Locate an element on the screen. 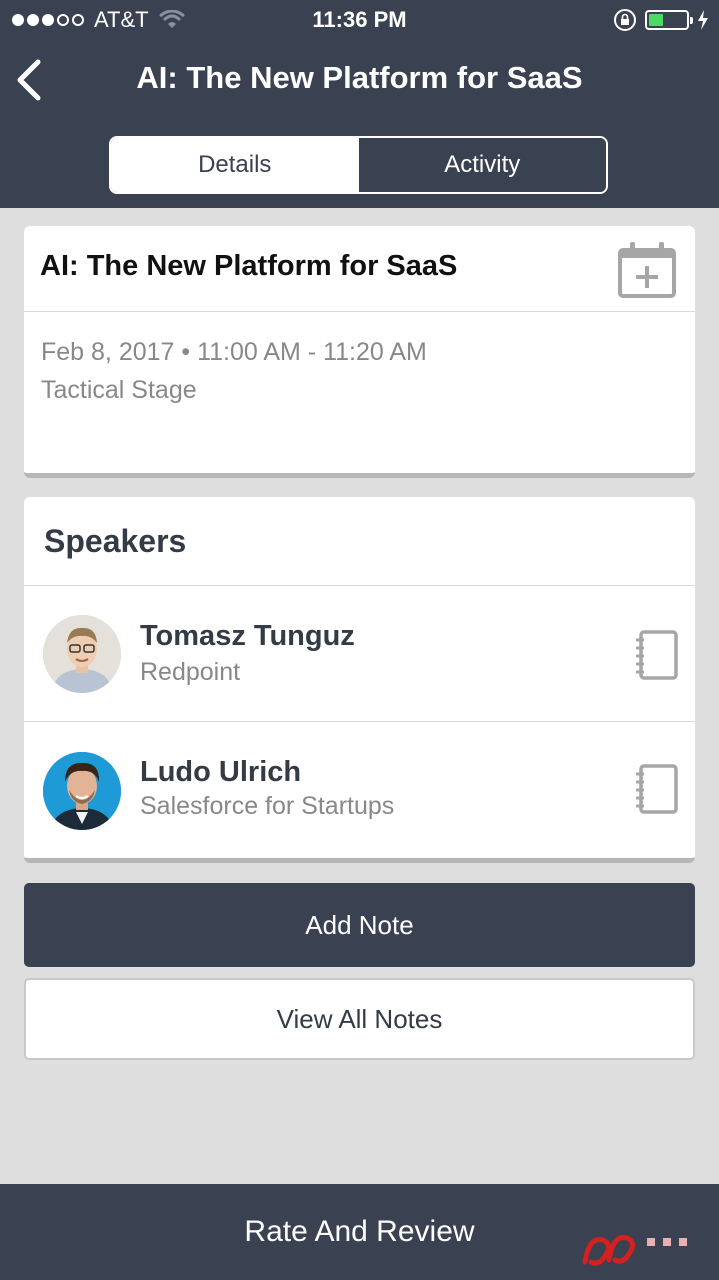  speaker-name: Tomasz Tunguz is located at coordinates (247, 636).